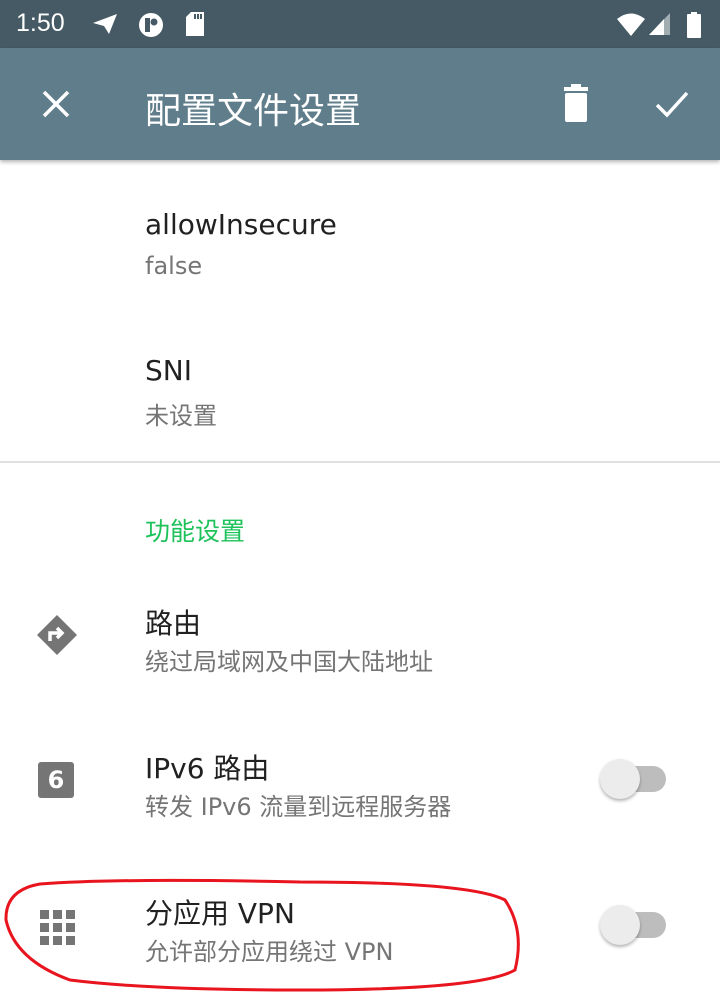 The width and height of the screenshot is (720, 1000). Describe the element at coordinates (168, 370) in the screenshot. I see `setting-title: SNI` at that location.